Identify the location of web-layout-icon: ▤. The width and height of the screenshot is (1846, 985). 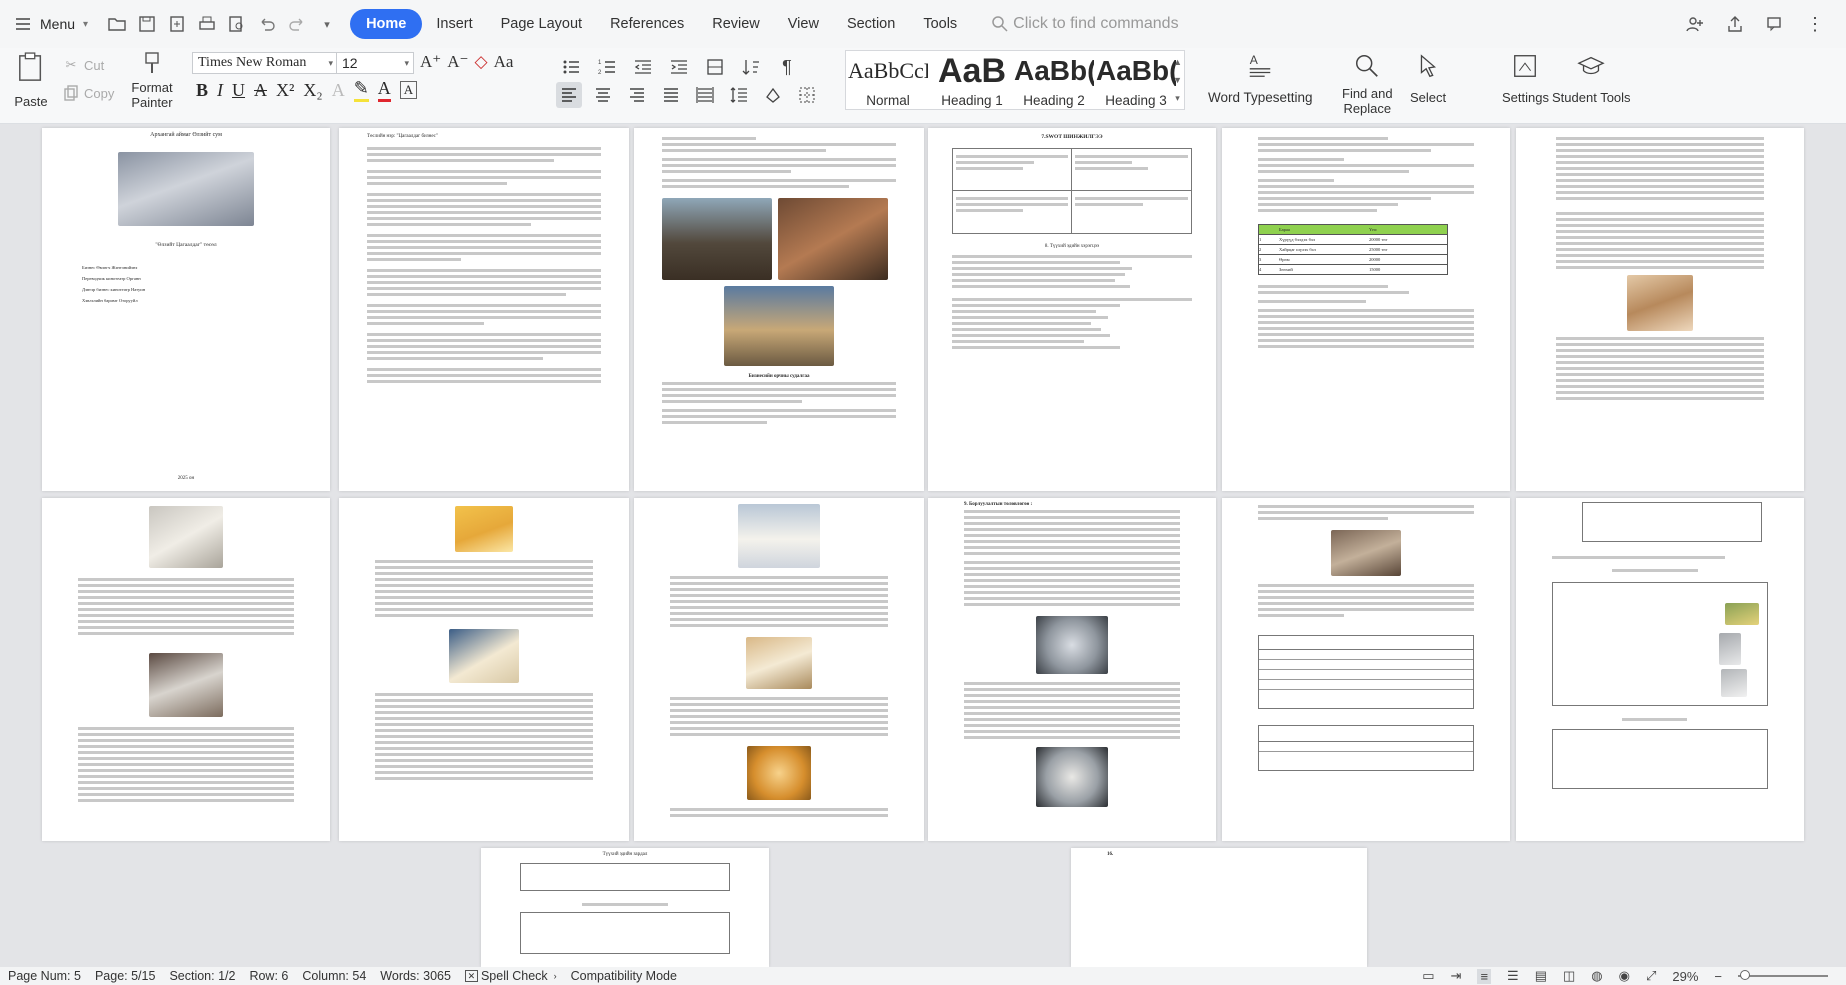
(1541, 976).